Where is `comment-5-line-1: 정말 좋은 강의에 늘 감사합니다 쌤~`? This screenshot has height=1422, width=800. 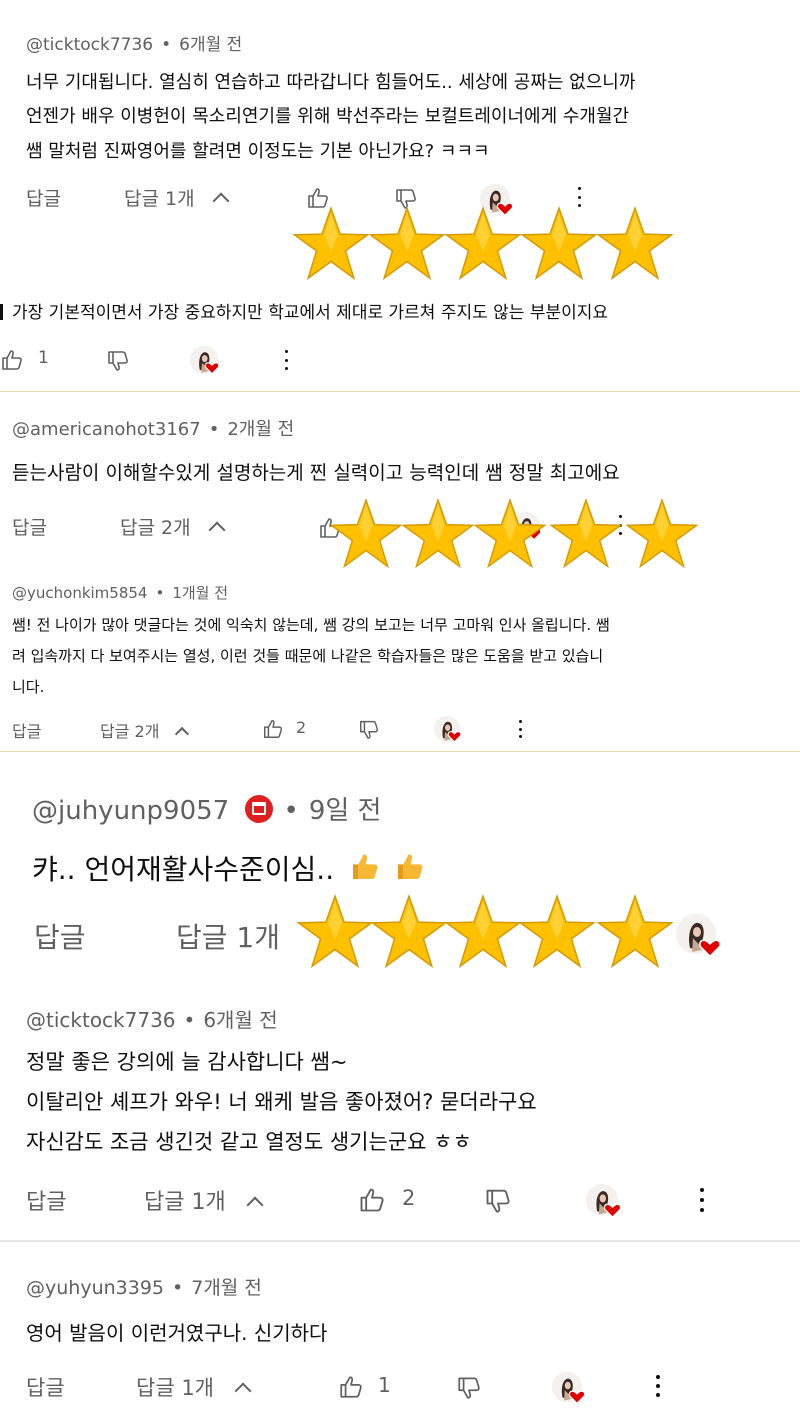
comment-5-line-1: 정말 좋은 강의에 늘 감사합니다 쌤~ is located at coordinates (187, 1062).